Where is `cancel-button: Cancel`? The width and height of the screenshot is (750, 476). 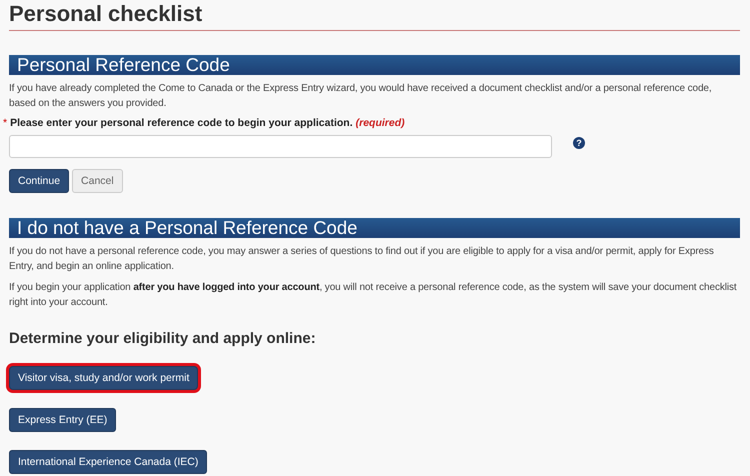 cancel-button: Cancel is located at coordinates (97, 181).